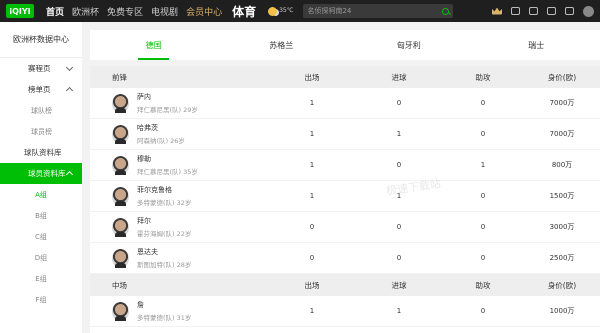 The width and height of the screenshot is (600, 333). What do you see at coordinates (41, 152) in the screenshot?
I see `sidebar-item-team-db: 球队资料库` at bounding box center [41, 152].